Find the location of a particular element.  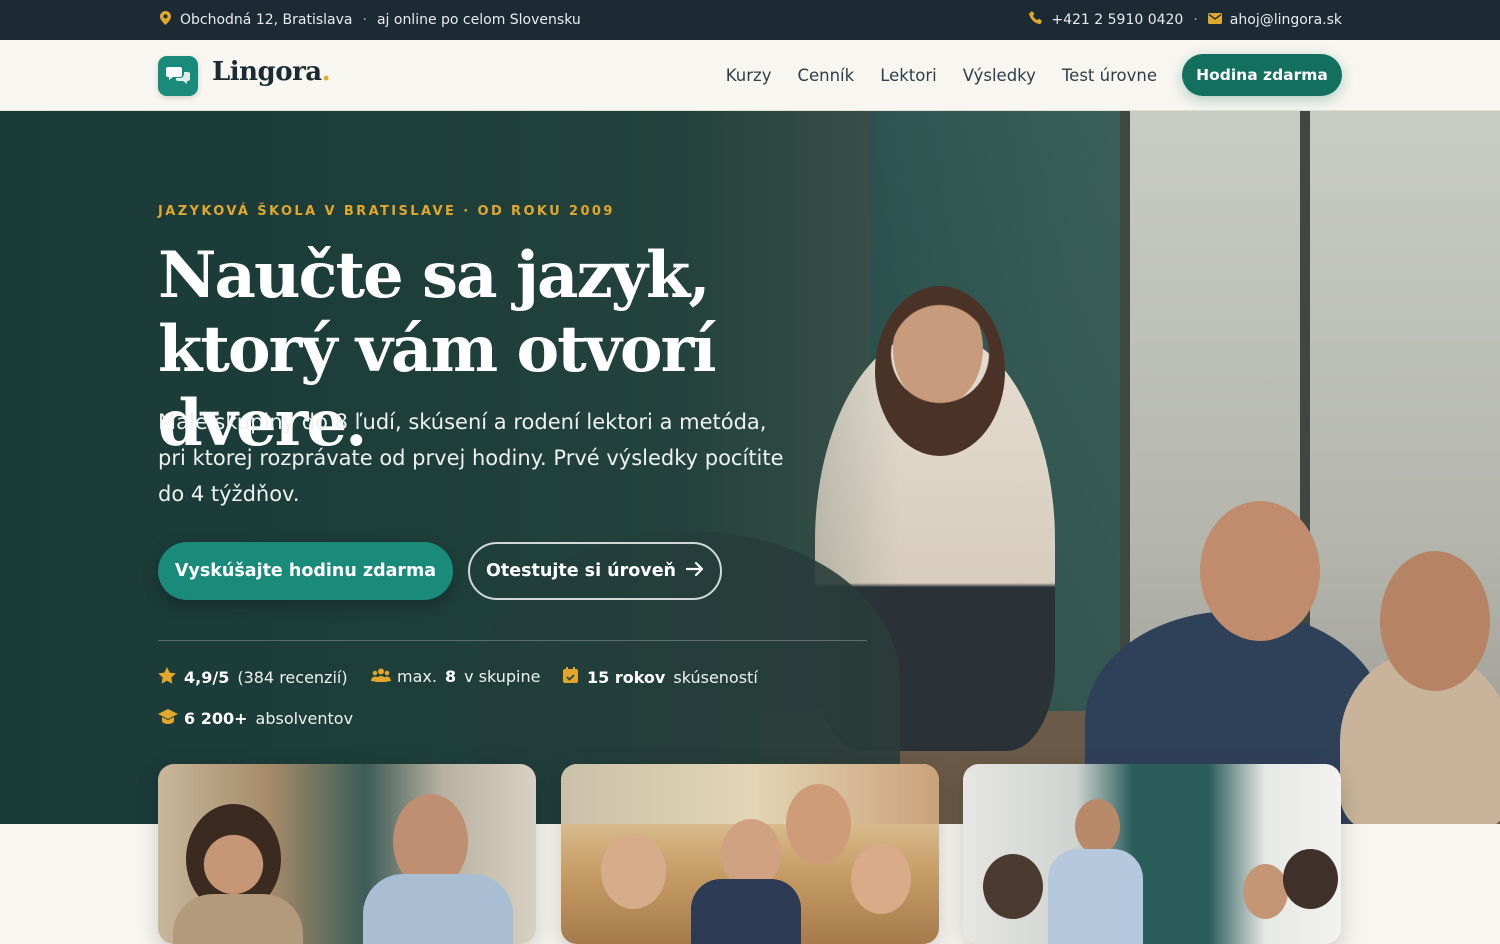

nav-item-test-urovne: Test úrovne is located at coordinates (1109, 75).